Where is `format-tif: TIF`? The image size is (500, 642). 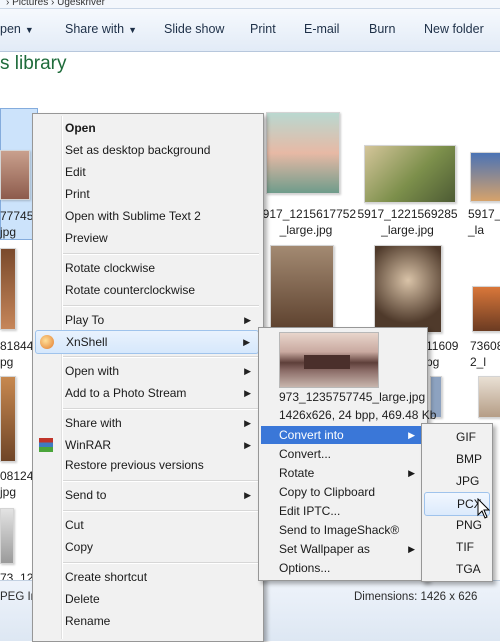
format-tif: TIF is located at coordinates (456, 547).